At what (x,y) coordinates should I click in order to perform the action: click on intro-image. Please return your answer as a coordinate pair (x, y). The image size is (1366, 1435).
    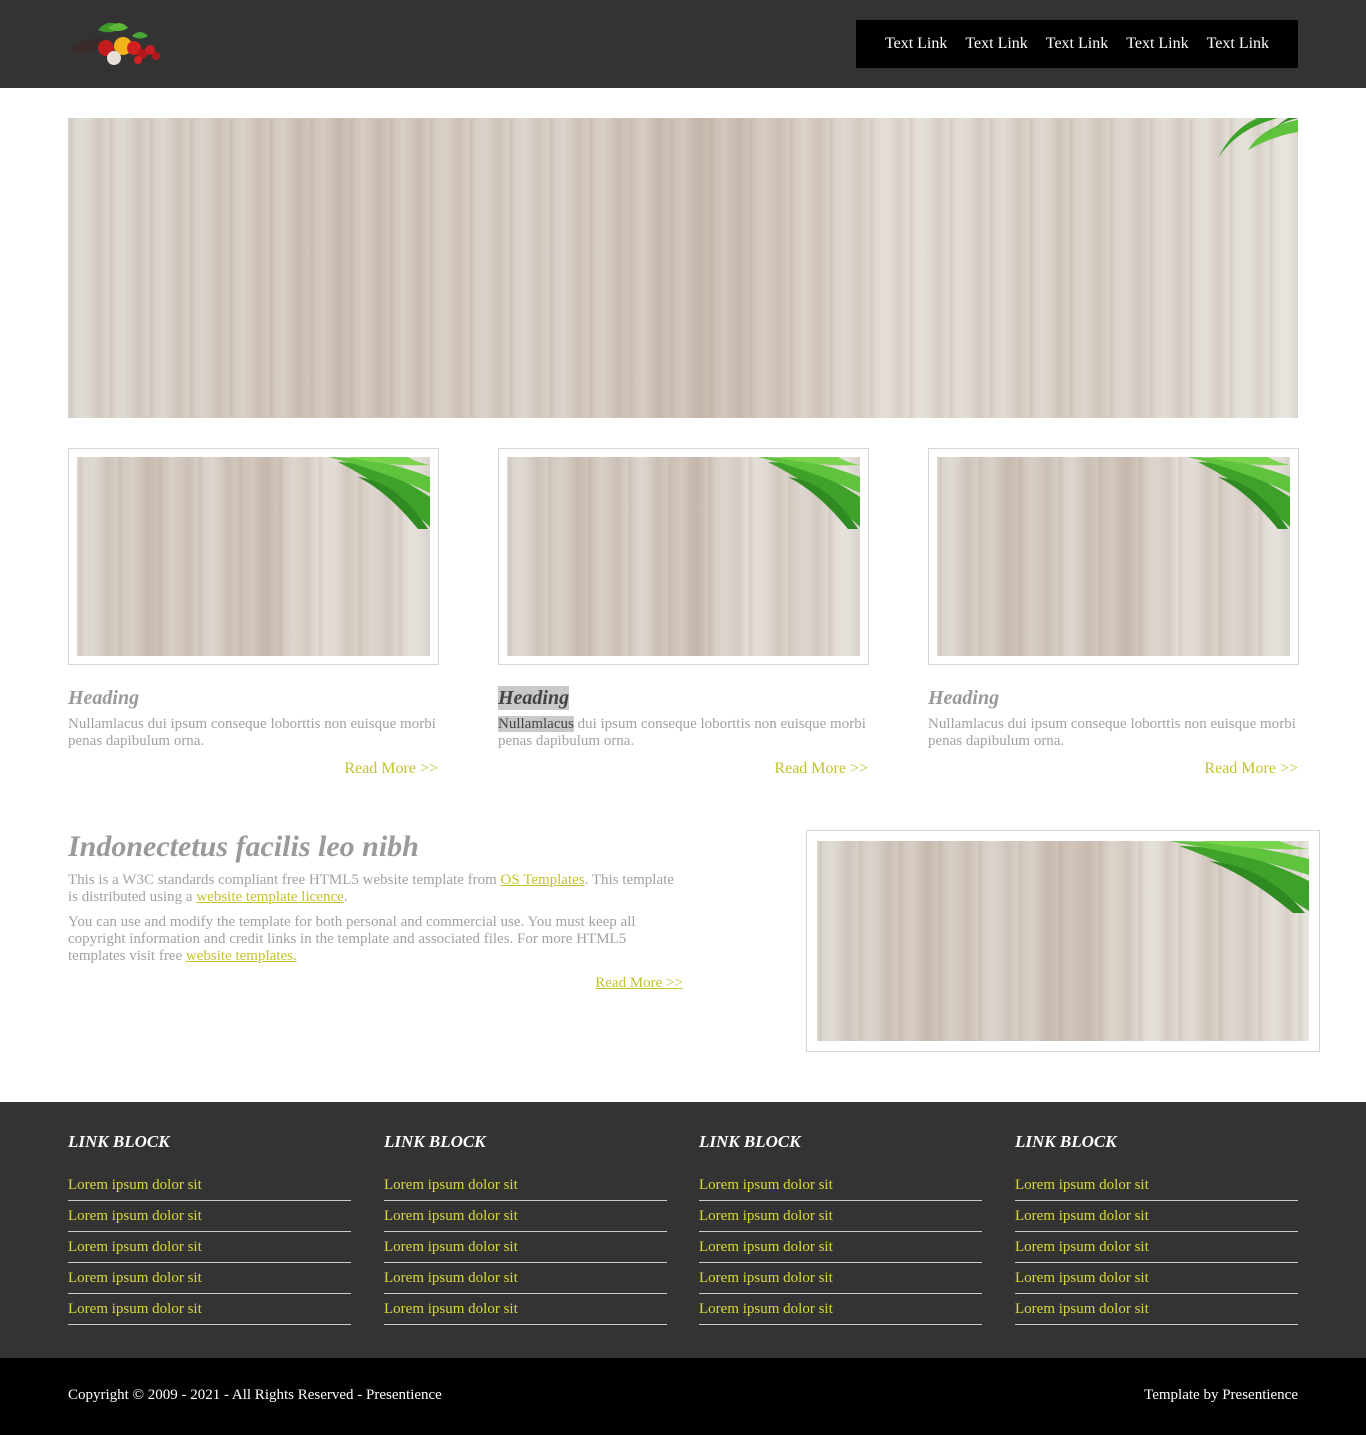
    Looking at the image, I should click on (1063, 941).